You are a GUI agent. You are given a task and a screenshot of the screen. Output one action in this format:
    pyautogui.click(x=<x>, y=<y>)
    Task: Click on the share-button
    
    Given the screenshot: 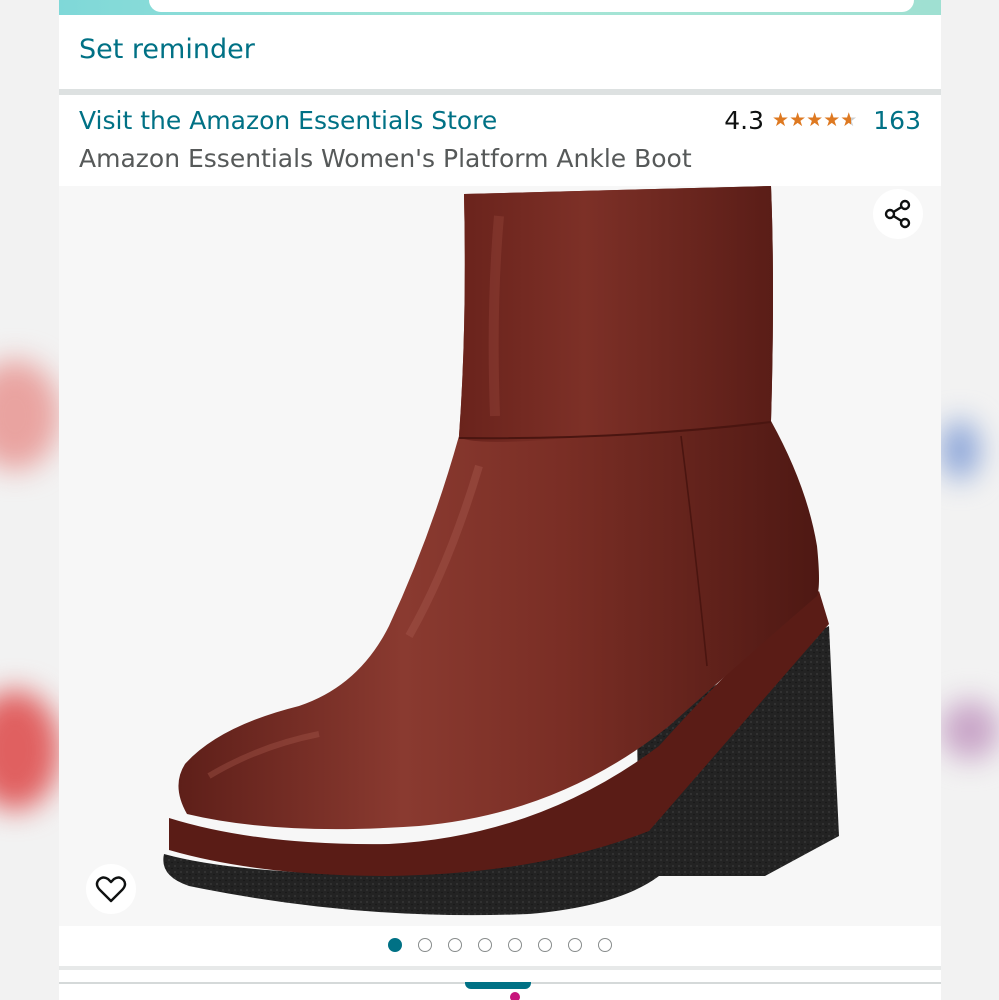 What is the action you would take?
    pyautogui.click(x=898, y=214)
    